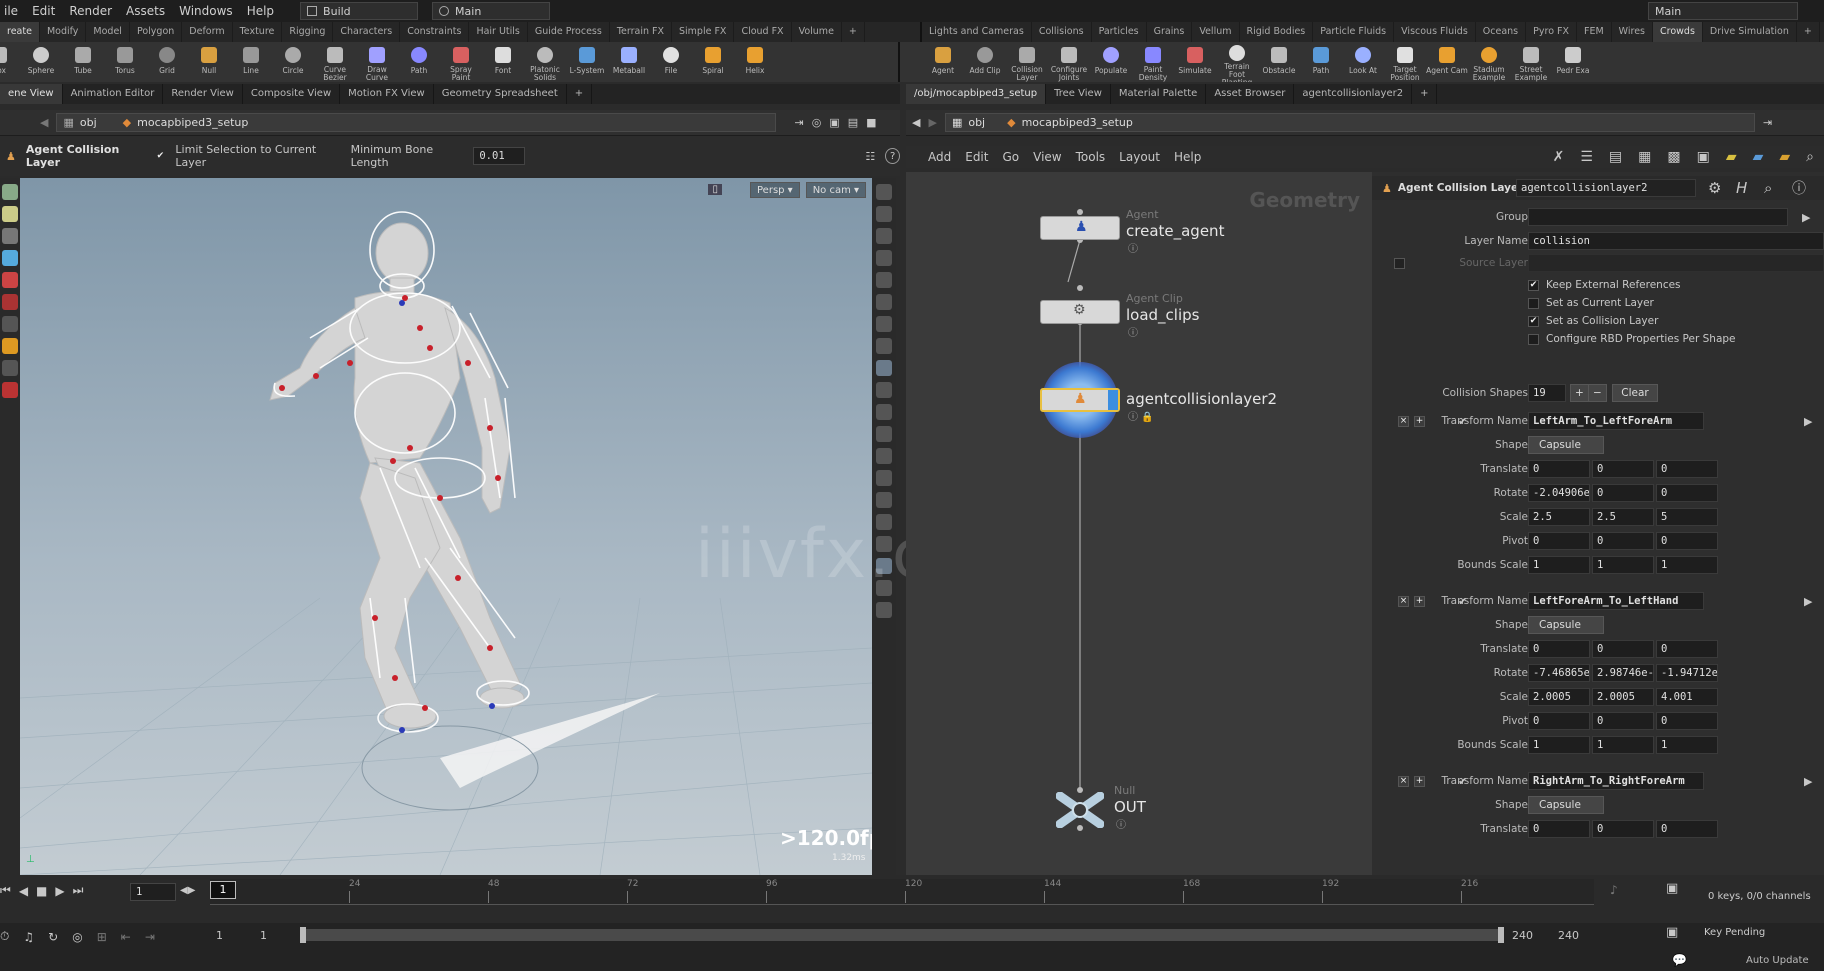  I want to click on shelf-tab: Constraints, so click(435, 32).